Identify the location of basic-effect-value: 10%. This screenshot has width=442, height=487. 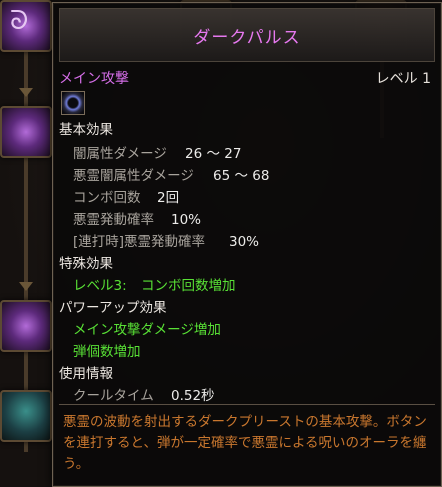
(186, 220).